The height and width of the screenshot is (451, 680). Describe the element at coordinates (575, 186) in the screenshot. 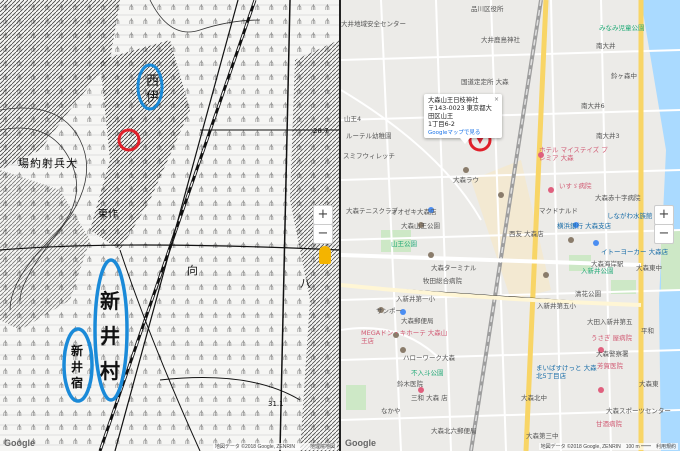

I see `label-iseya: いすゞ病院` at that location.